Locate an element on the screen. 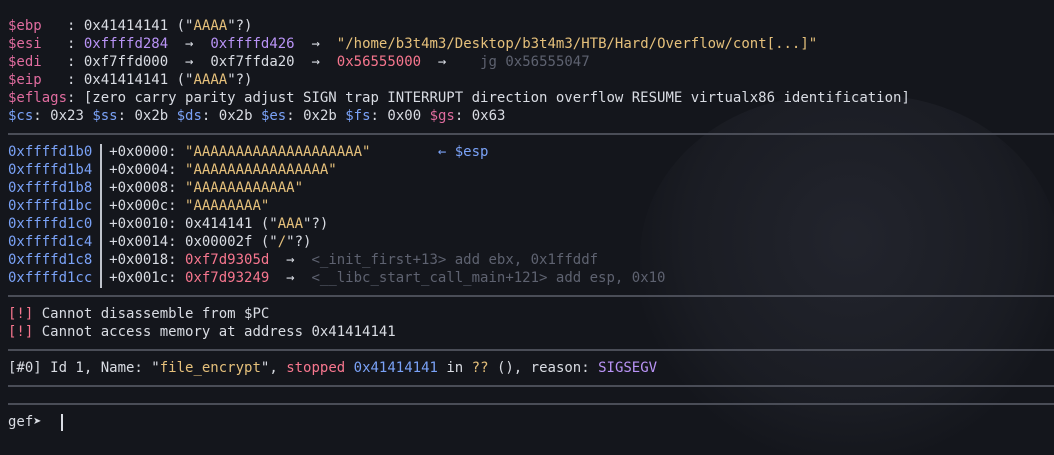 The width and height of the screenshot is (1054, 455). stack-row: 0xffffd1c0 +0x0010: 0x414141 ("AAA"?) is located at coordinates (168, 224).